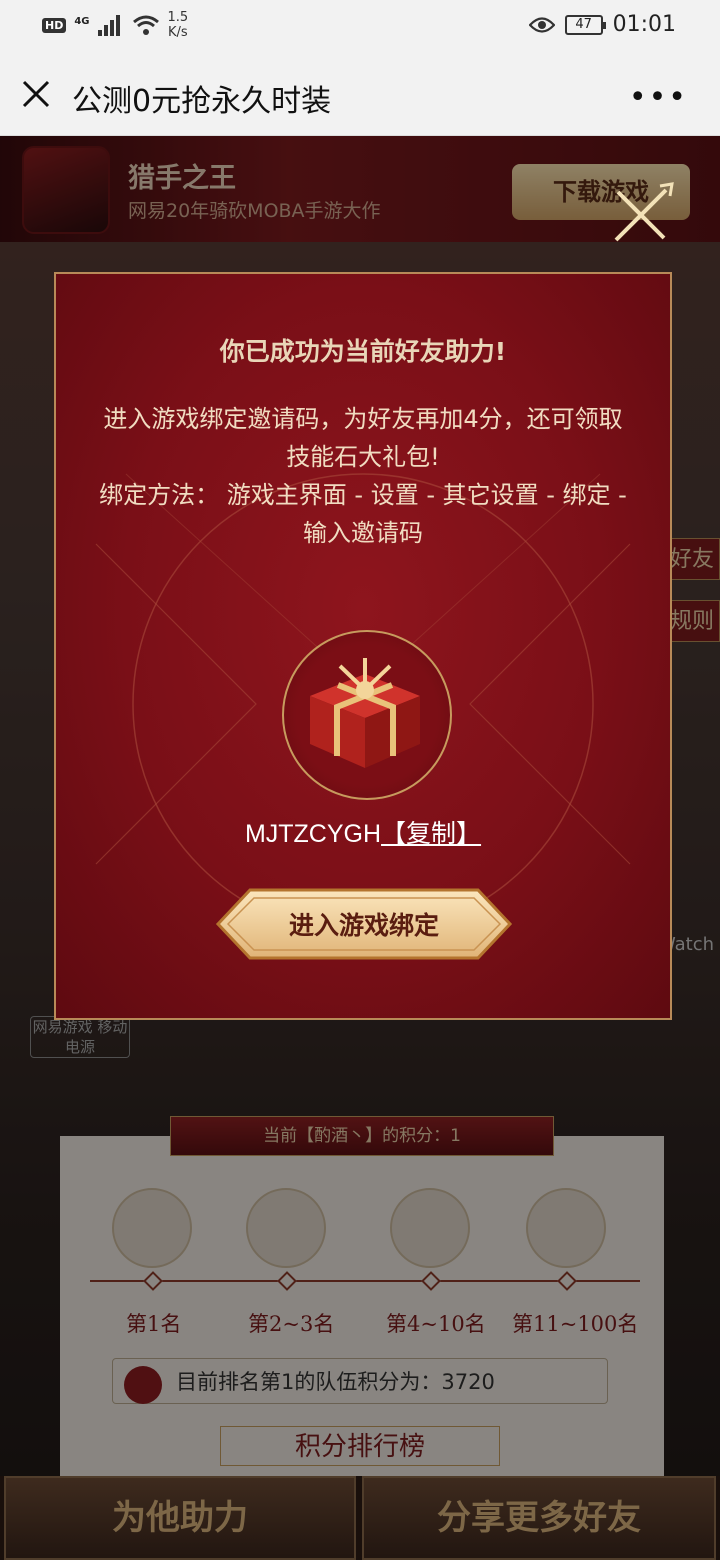  Describe the element at coordinates (178, 17) in the screenshot. I see `speed-value: 1.5` at that location.